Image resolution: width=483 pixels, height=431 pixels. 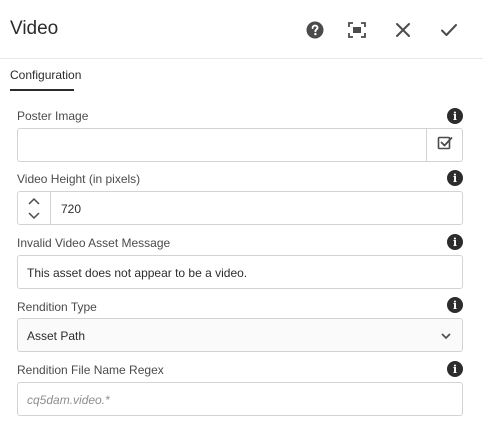 I want to click on number-stepper, so click(x=34, y=208).